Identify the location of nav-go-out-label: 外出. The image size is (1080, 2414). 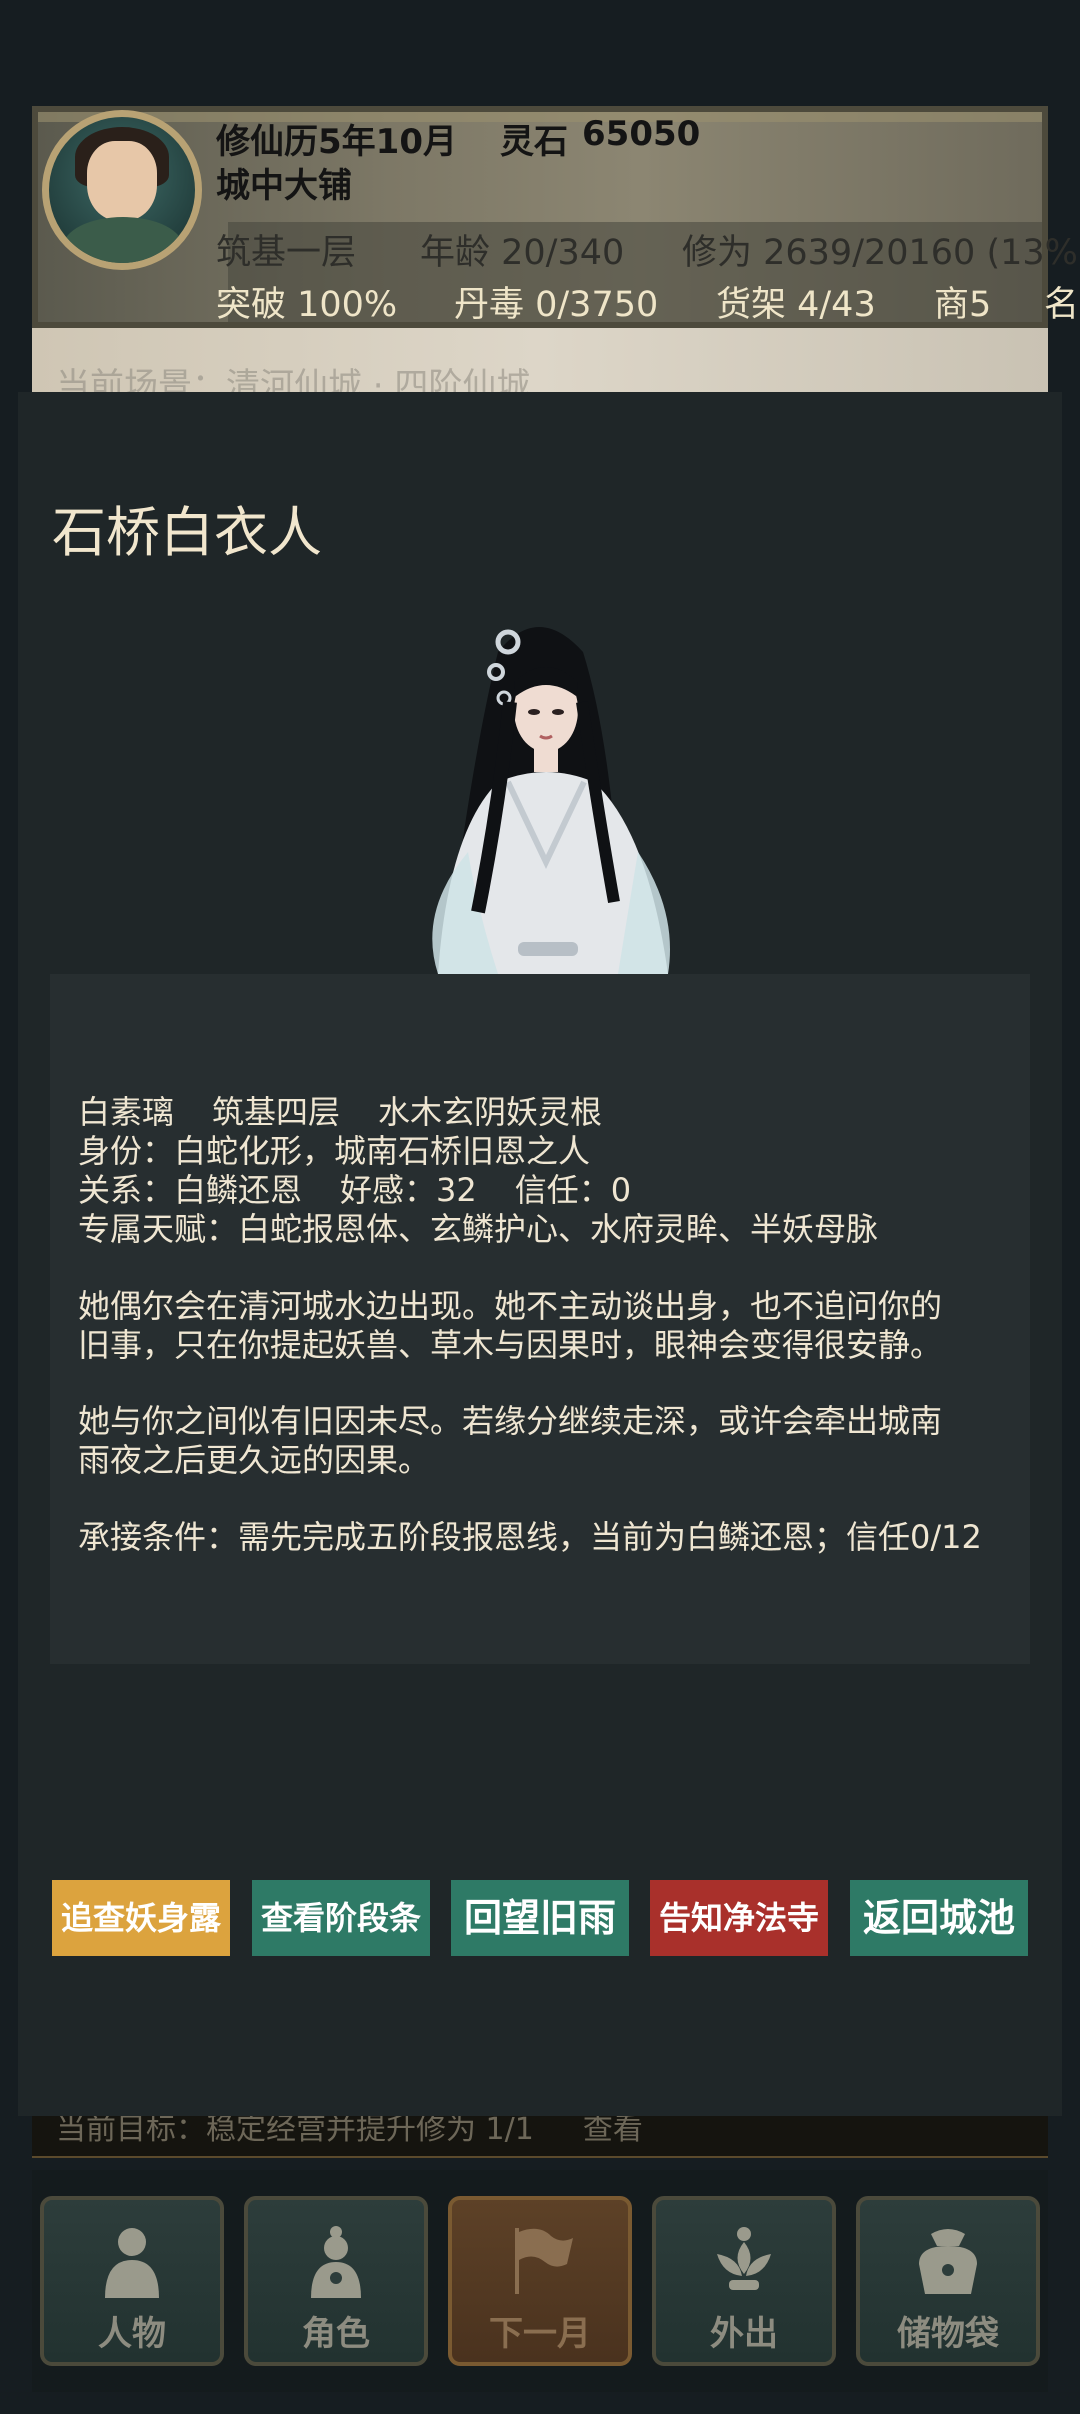
(744, 2334).